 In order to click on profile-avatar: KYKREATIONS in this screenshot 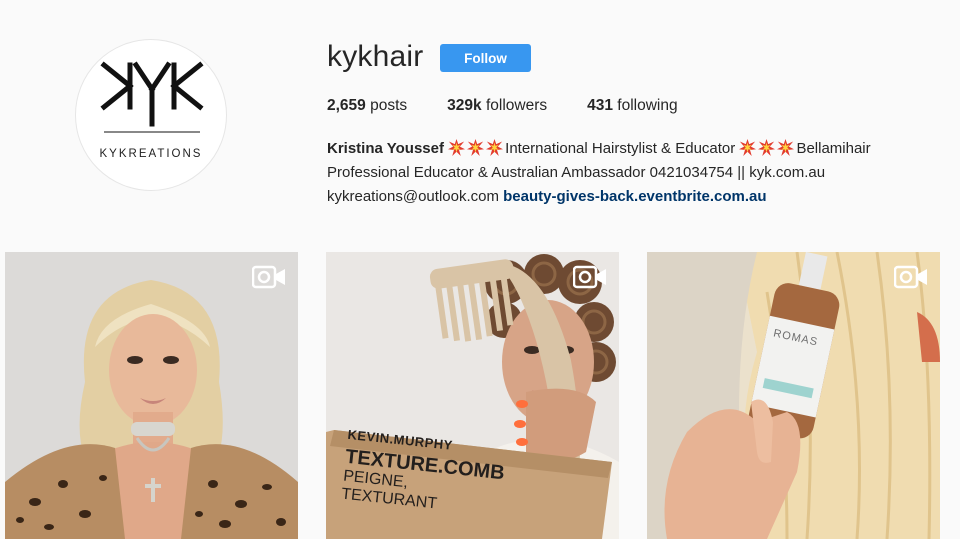, I will do `click(151, 115)`.